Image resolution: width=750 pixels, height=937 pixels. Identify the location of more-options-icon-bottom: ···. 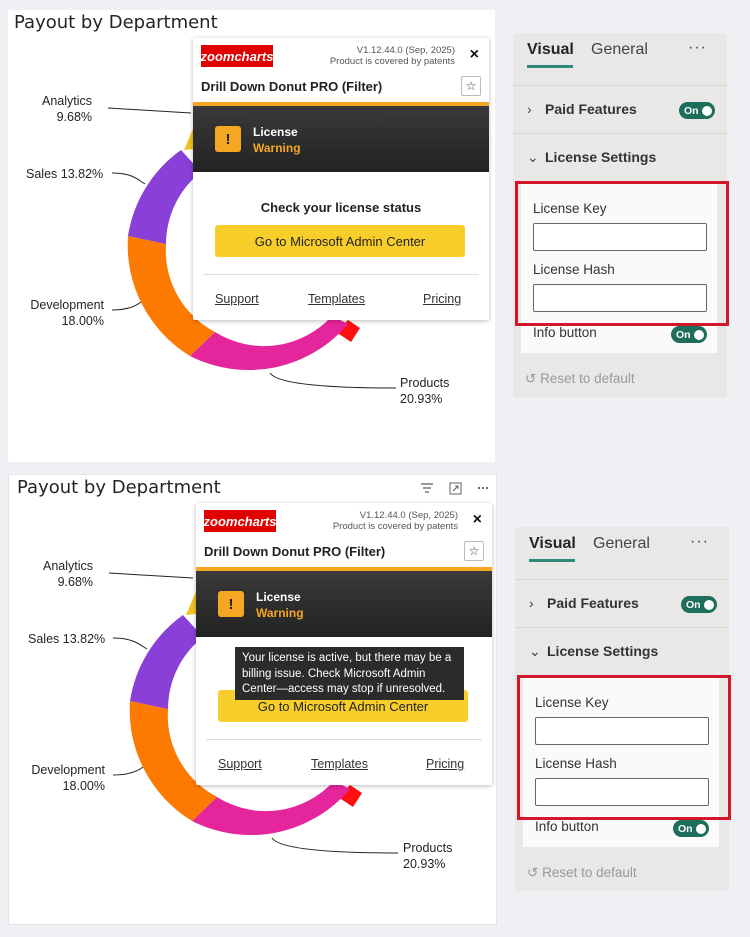
(699, 542).